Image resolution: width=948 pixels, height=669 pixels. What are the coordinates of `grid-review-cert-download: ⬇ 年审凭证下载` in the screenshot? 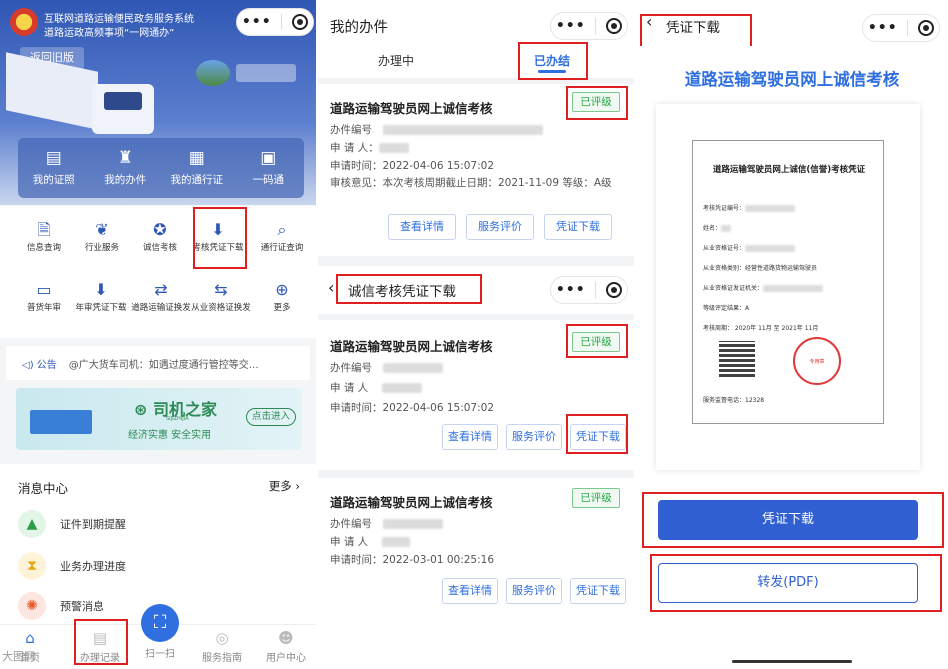 It's located at (101, 297).